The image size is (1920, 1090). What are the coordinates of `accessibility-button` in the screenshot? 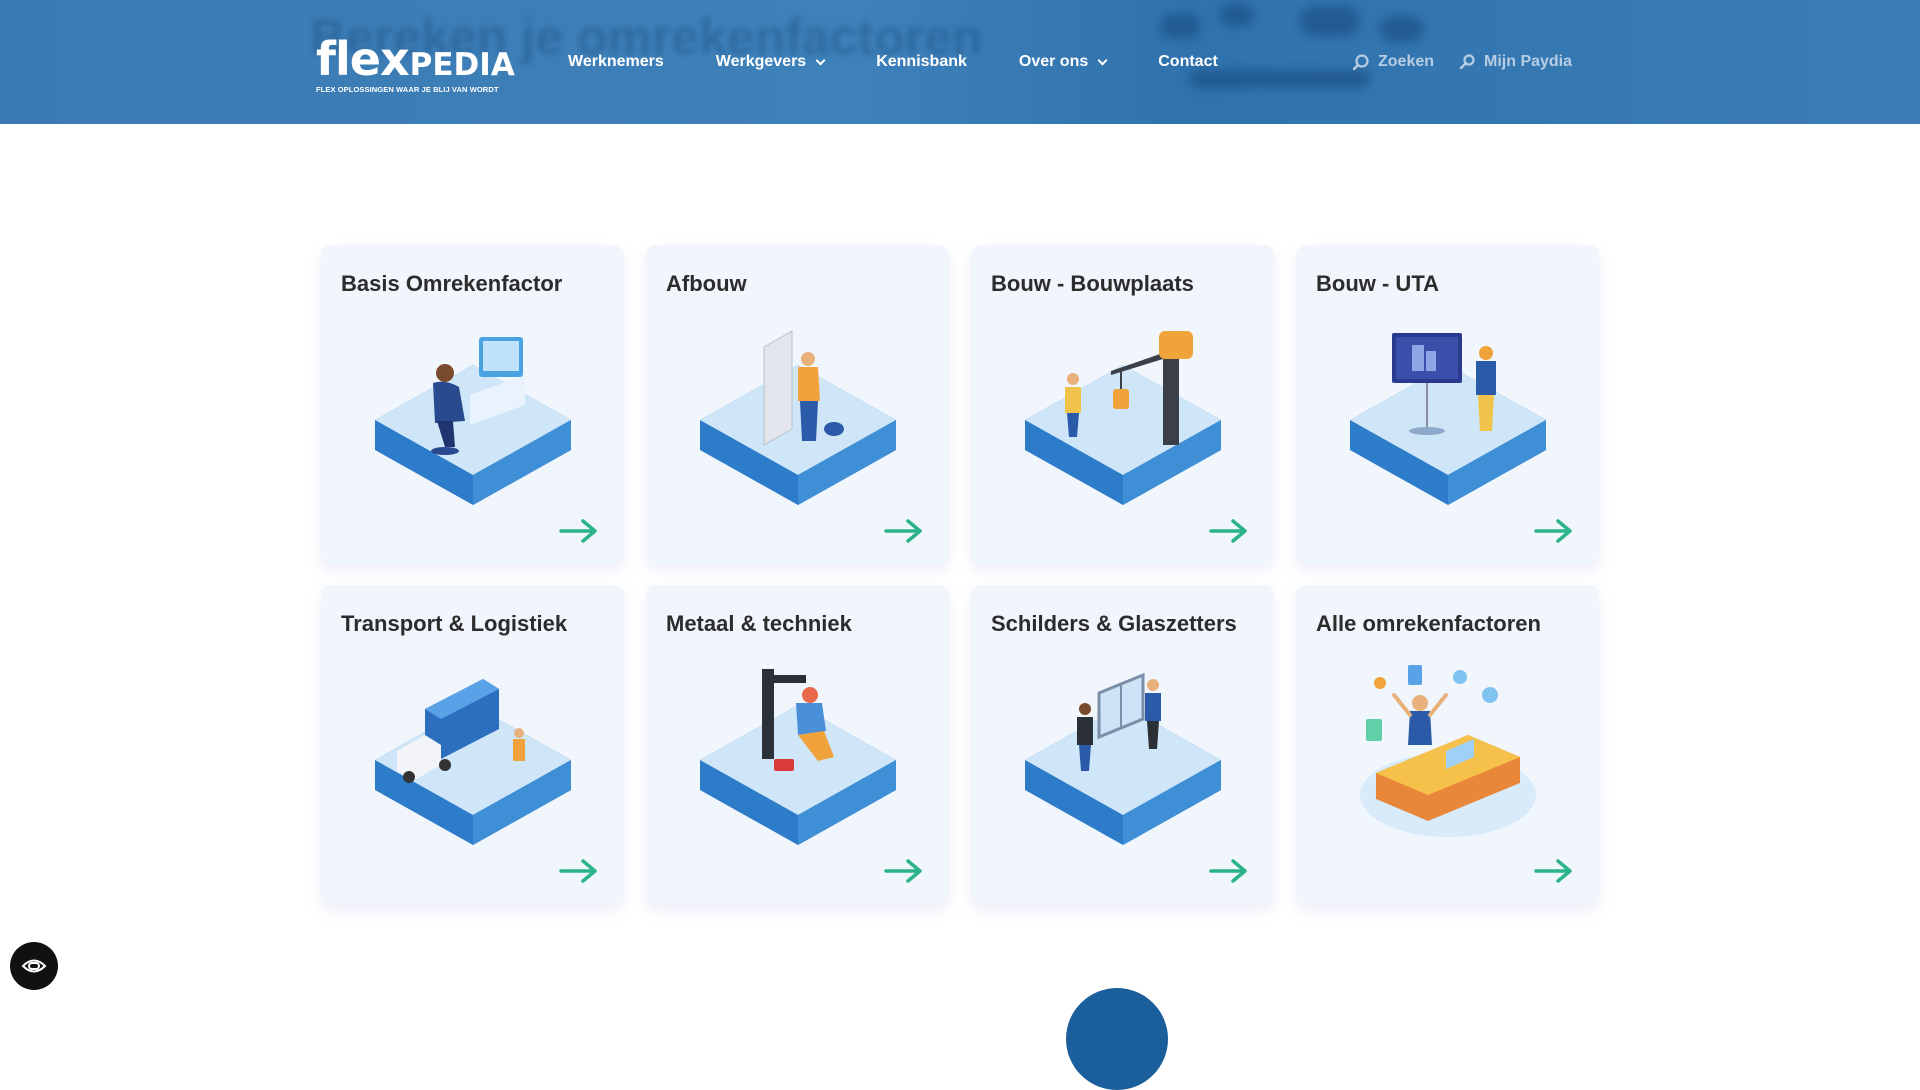 It's located at (34, 966).